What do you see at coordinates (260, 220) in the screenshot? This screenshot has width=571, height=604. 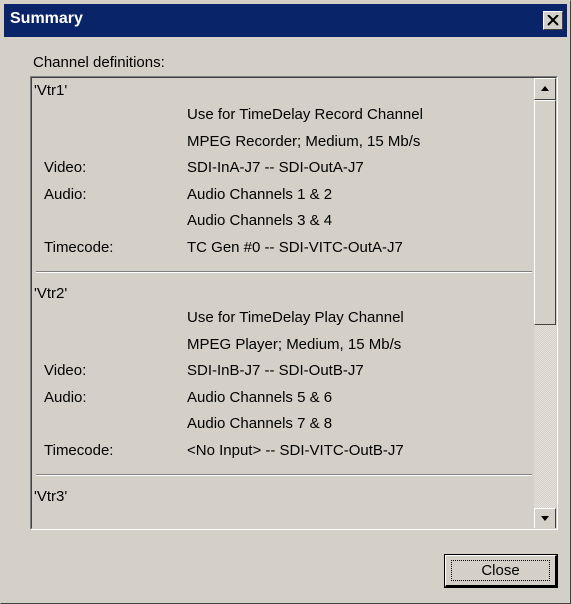 I see `detail-value: Audio Channels 3 & 4` at bounding box center [260, 220].